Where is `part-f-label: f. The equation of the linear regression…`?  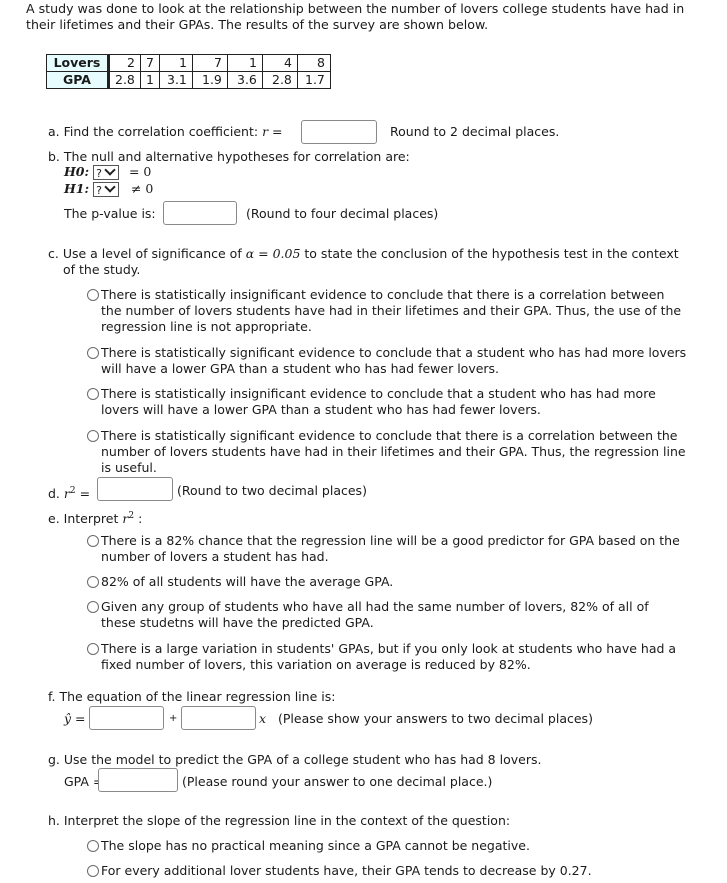 part-f-label: f. The equation of the linear regression… is located at coordinates (192, 696).